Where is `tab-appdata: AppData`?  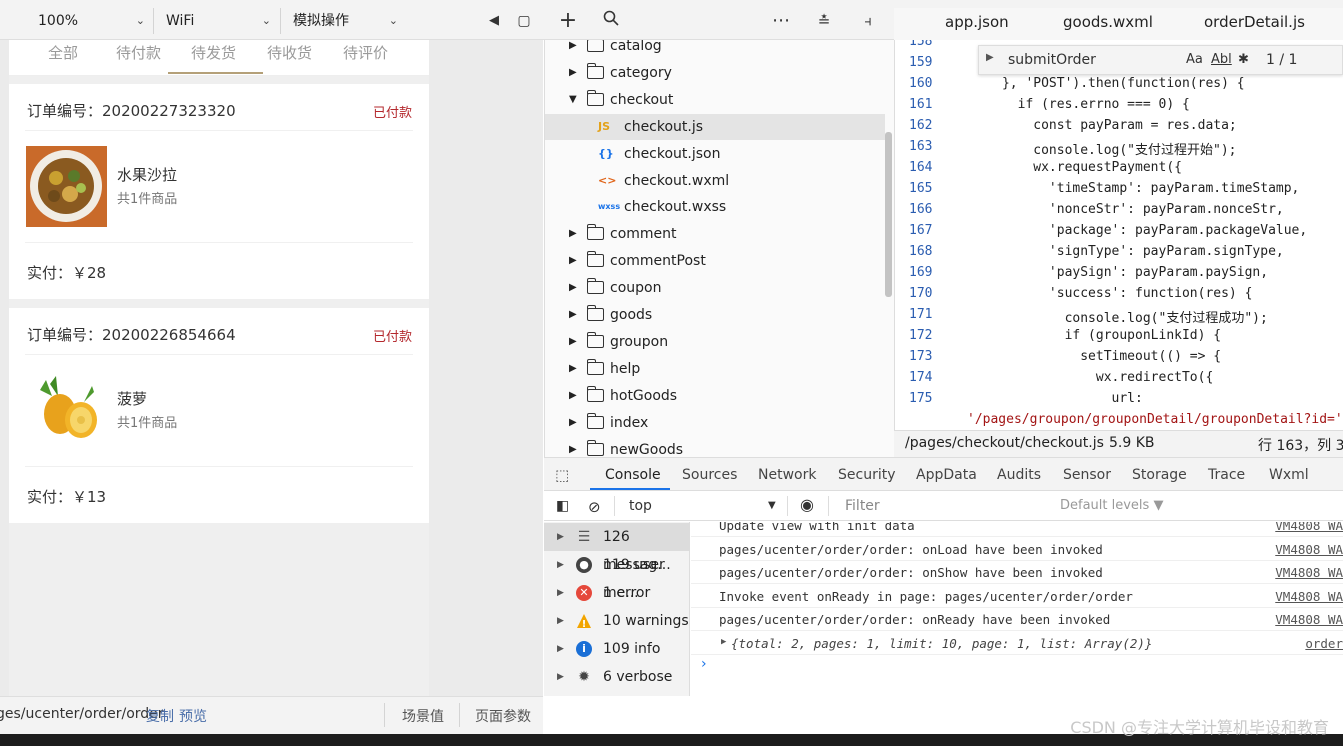
tab-appdata: AppData is located at coordinates (946, 475).